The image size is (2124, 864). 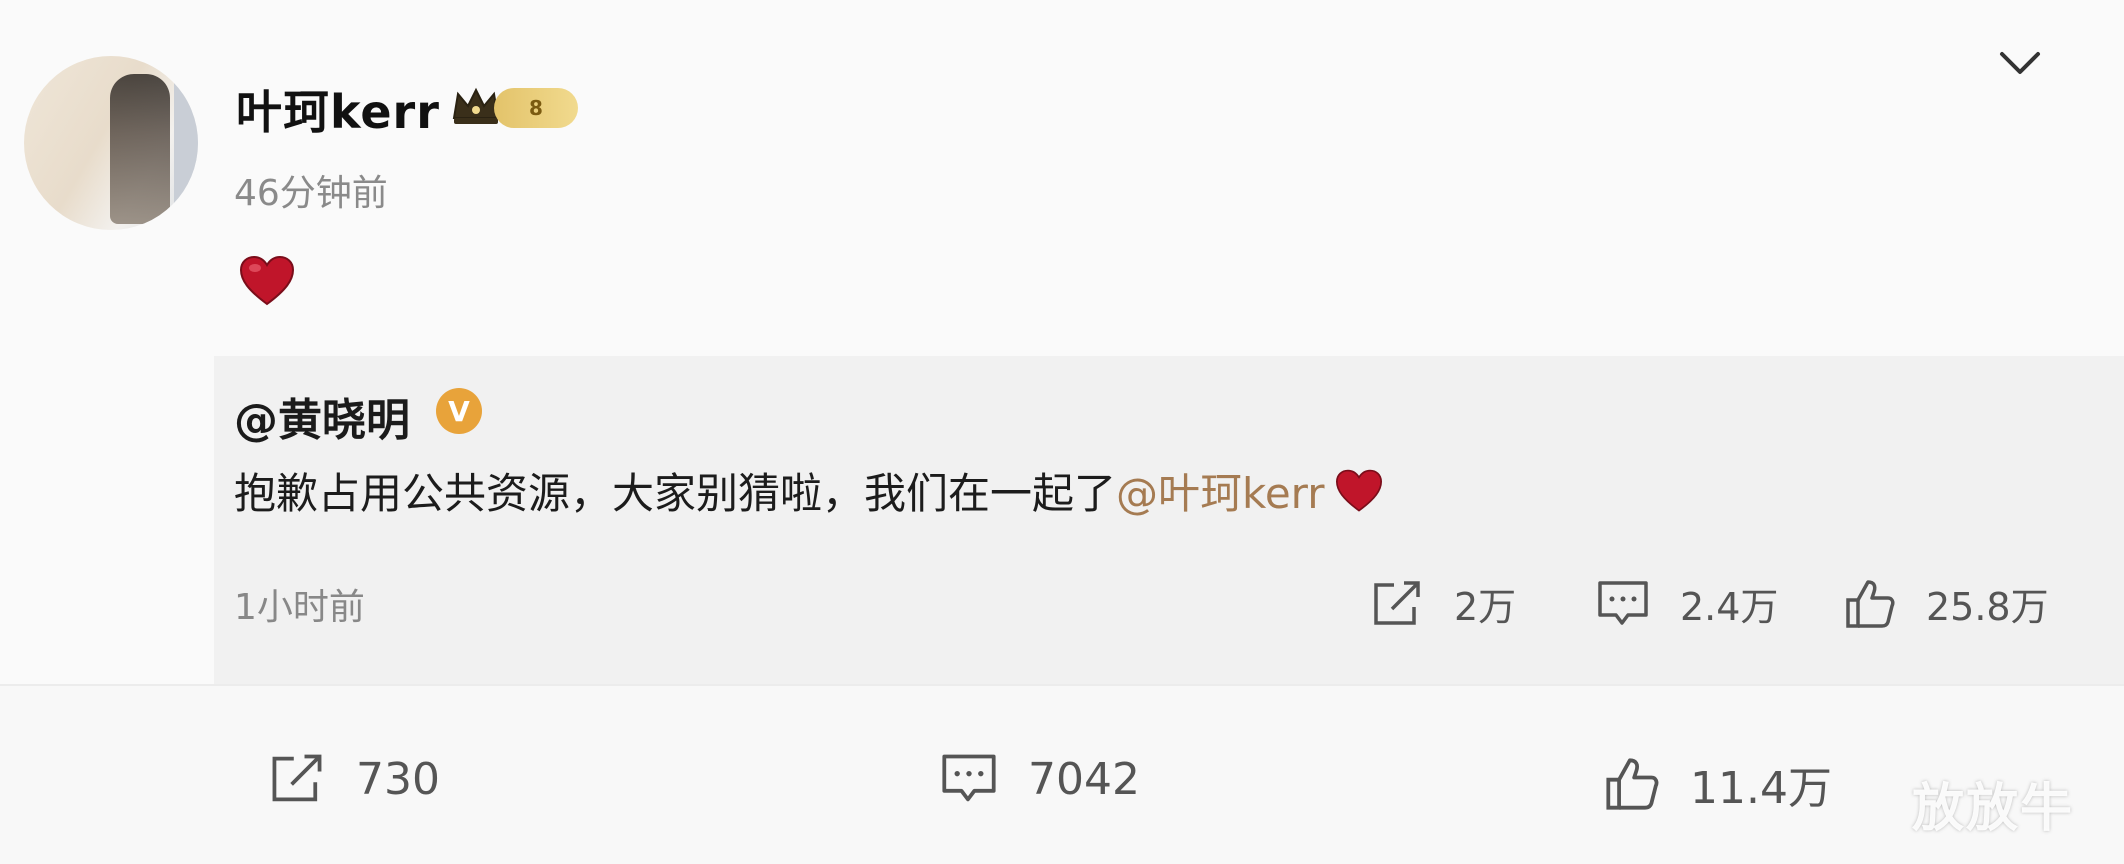 What do you see at coordinates (299, 607) in the screenshot?
I see `original-time: 1小时前` at bounding box center [299, 607].